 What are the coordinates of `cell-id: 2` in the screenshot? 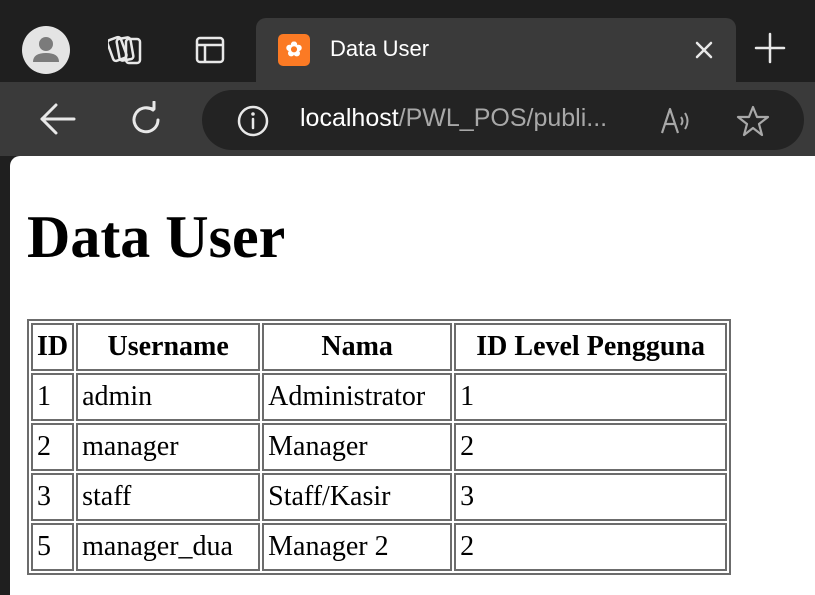 It's located at (53, 447).